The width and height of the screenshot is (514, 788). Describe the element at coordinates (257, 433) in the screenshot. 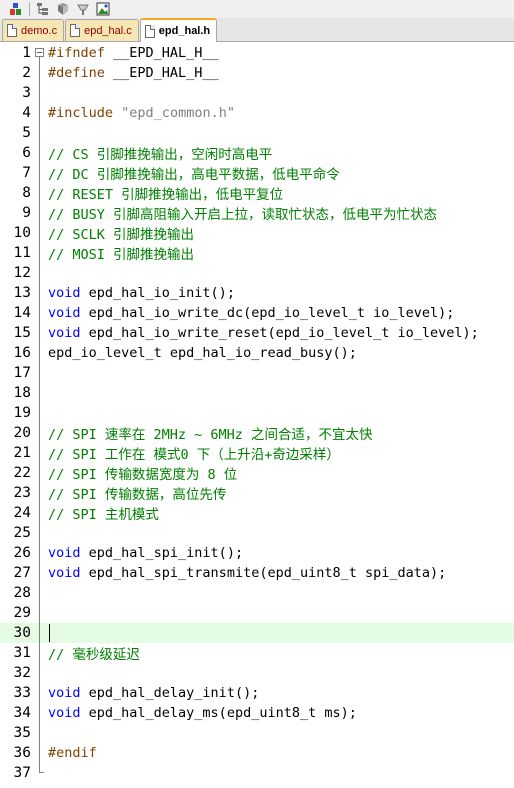

I see `code-line: 20 // SPI 速率在 2MHz ~ 6MHz 之间合适，不宜太快` at that location.